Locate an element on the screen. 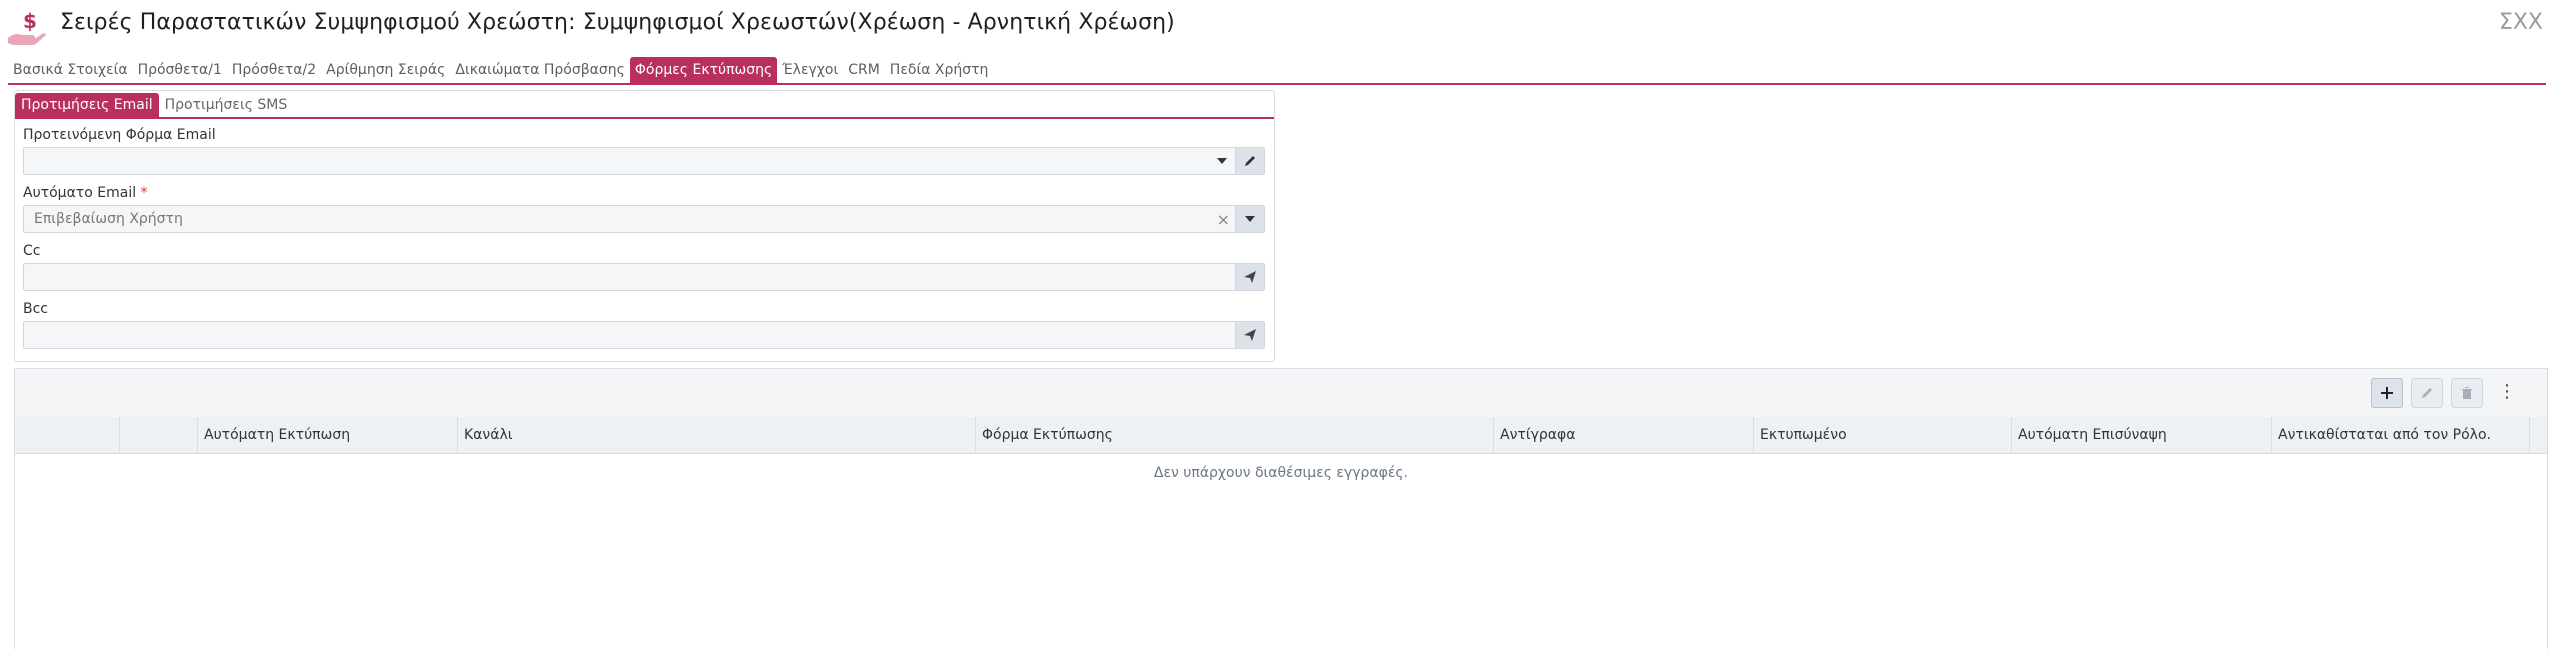 The width and height of the screenshot is (2553, 649). plus-icon is located at coordinates (2387, 393).